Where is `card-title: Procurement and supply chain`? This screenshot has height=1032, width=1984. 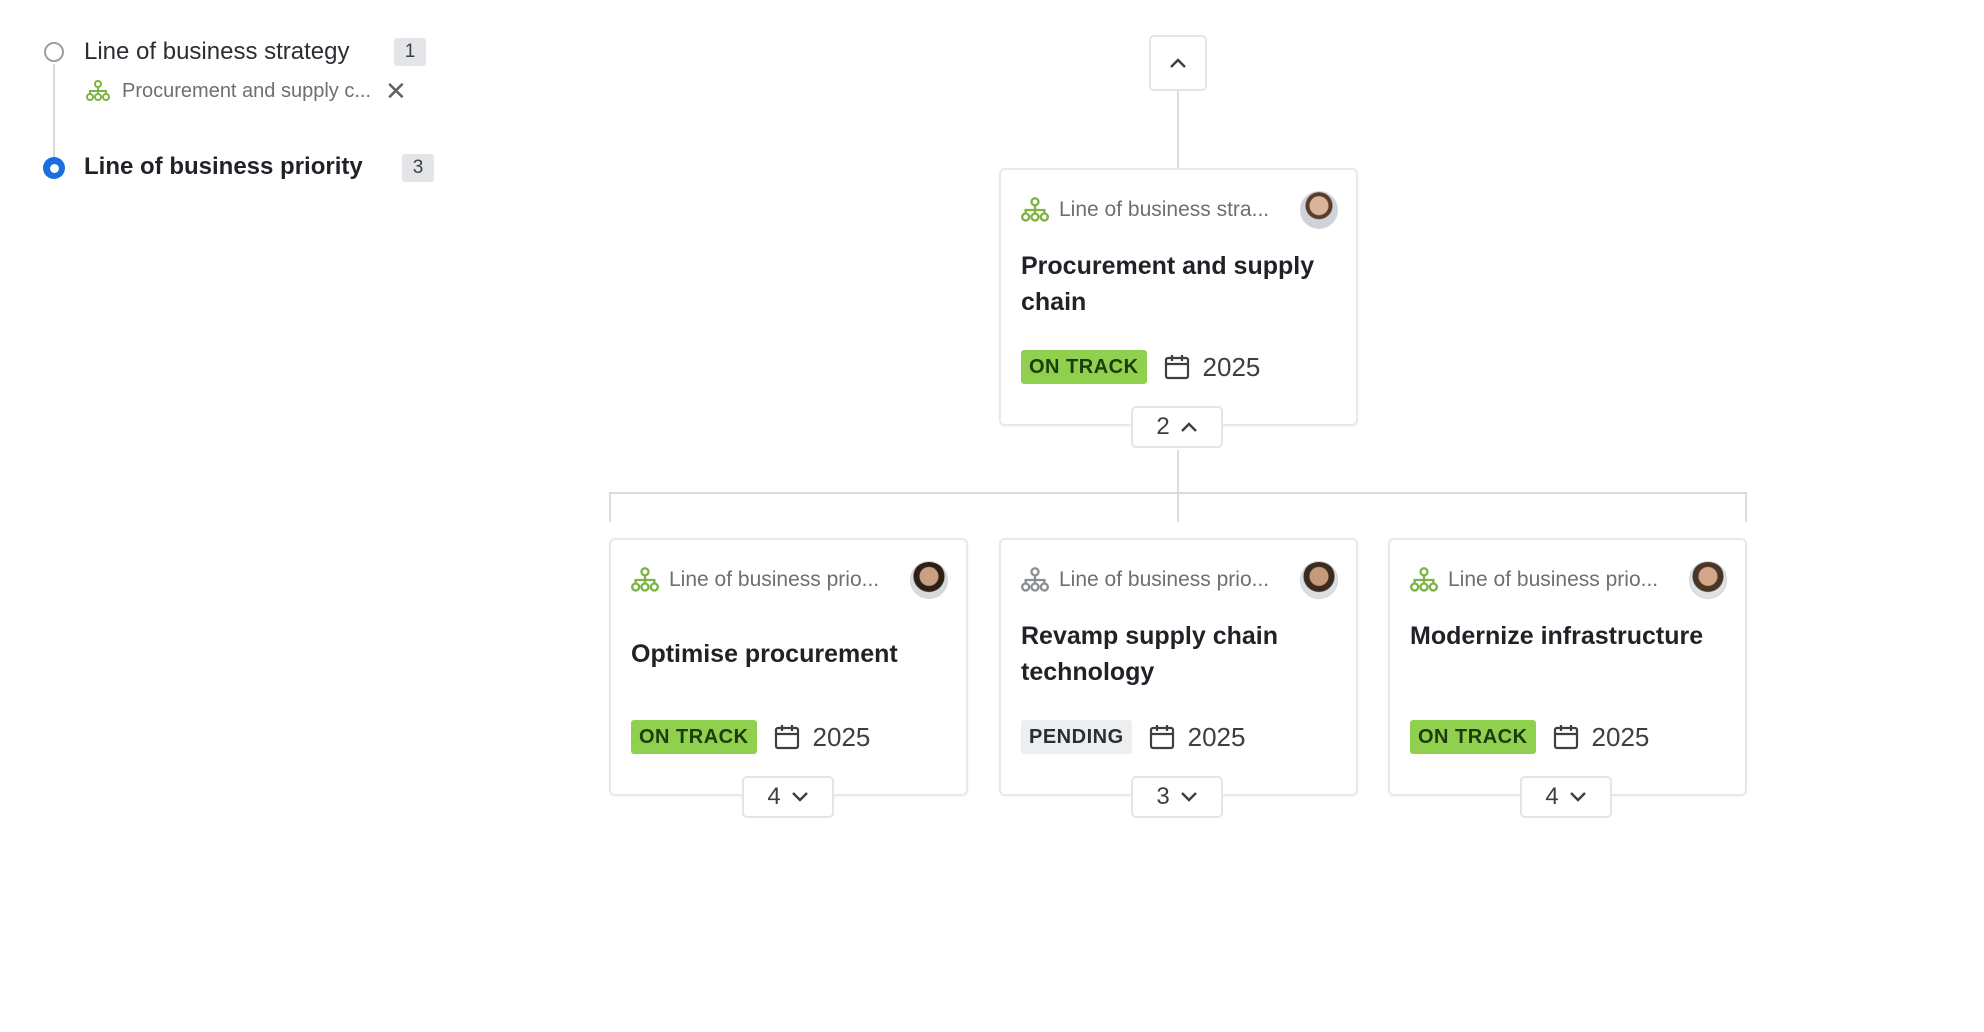 card-title: Procurement and supply chain is located at coordinates (1179, 284).